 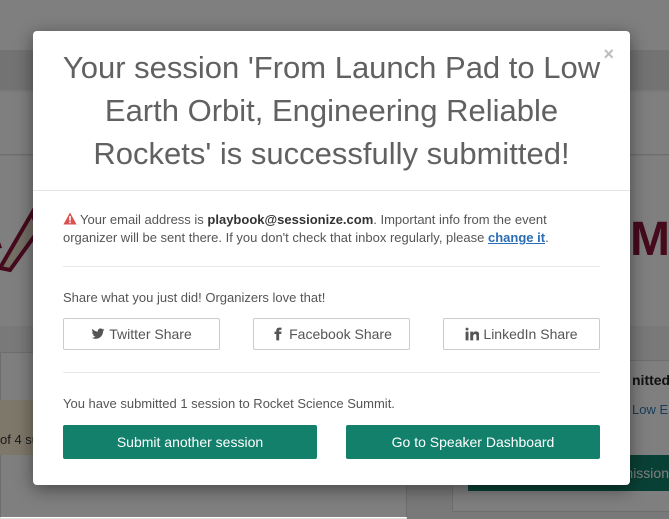 What do you see at coordinates (190, 442) in the screenshot?
I see `submit-another-session-button: Submit another session` at bounding box center [190, 442].